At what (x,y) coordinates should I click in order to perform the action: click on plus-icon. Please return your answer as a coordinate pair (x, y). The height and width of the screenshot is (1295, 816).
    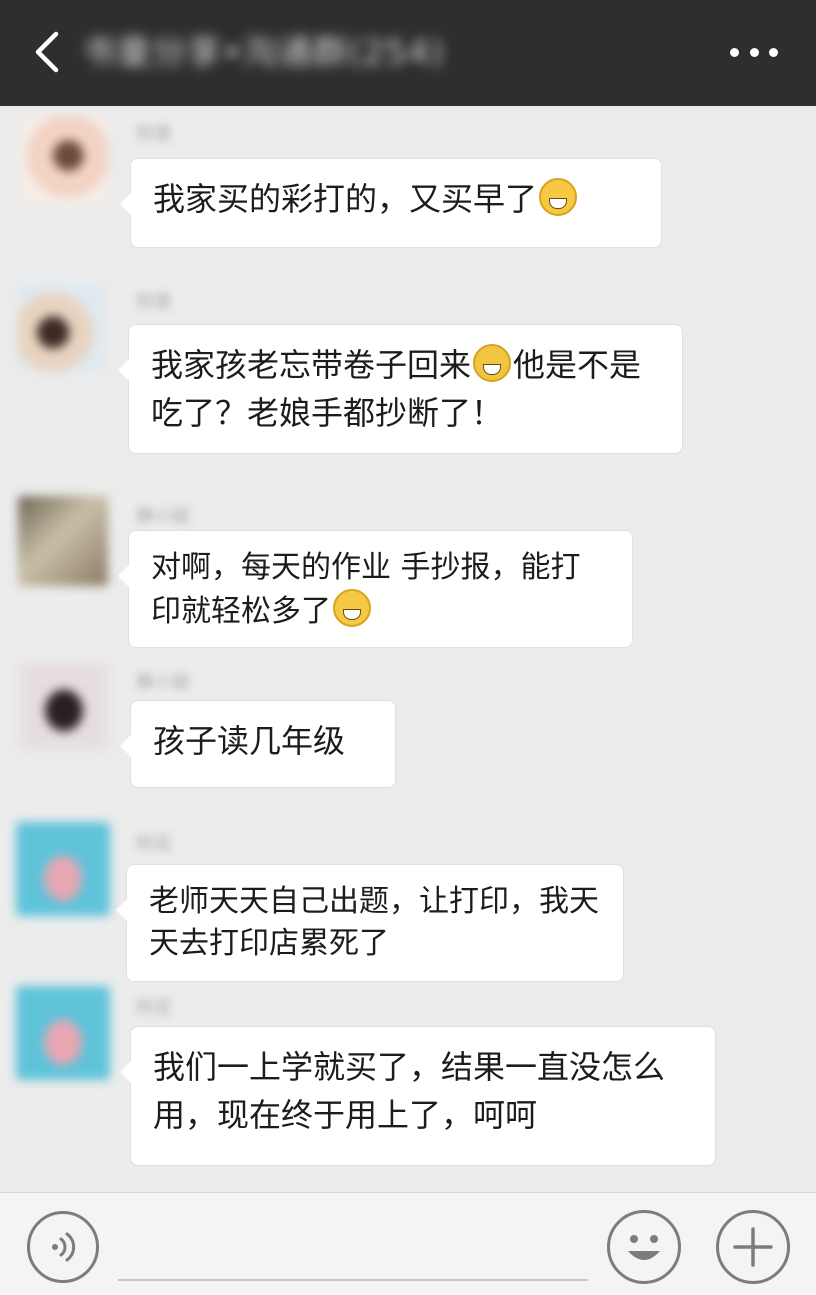
    Looking at the image, I should click on (753, 1247).